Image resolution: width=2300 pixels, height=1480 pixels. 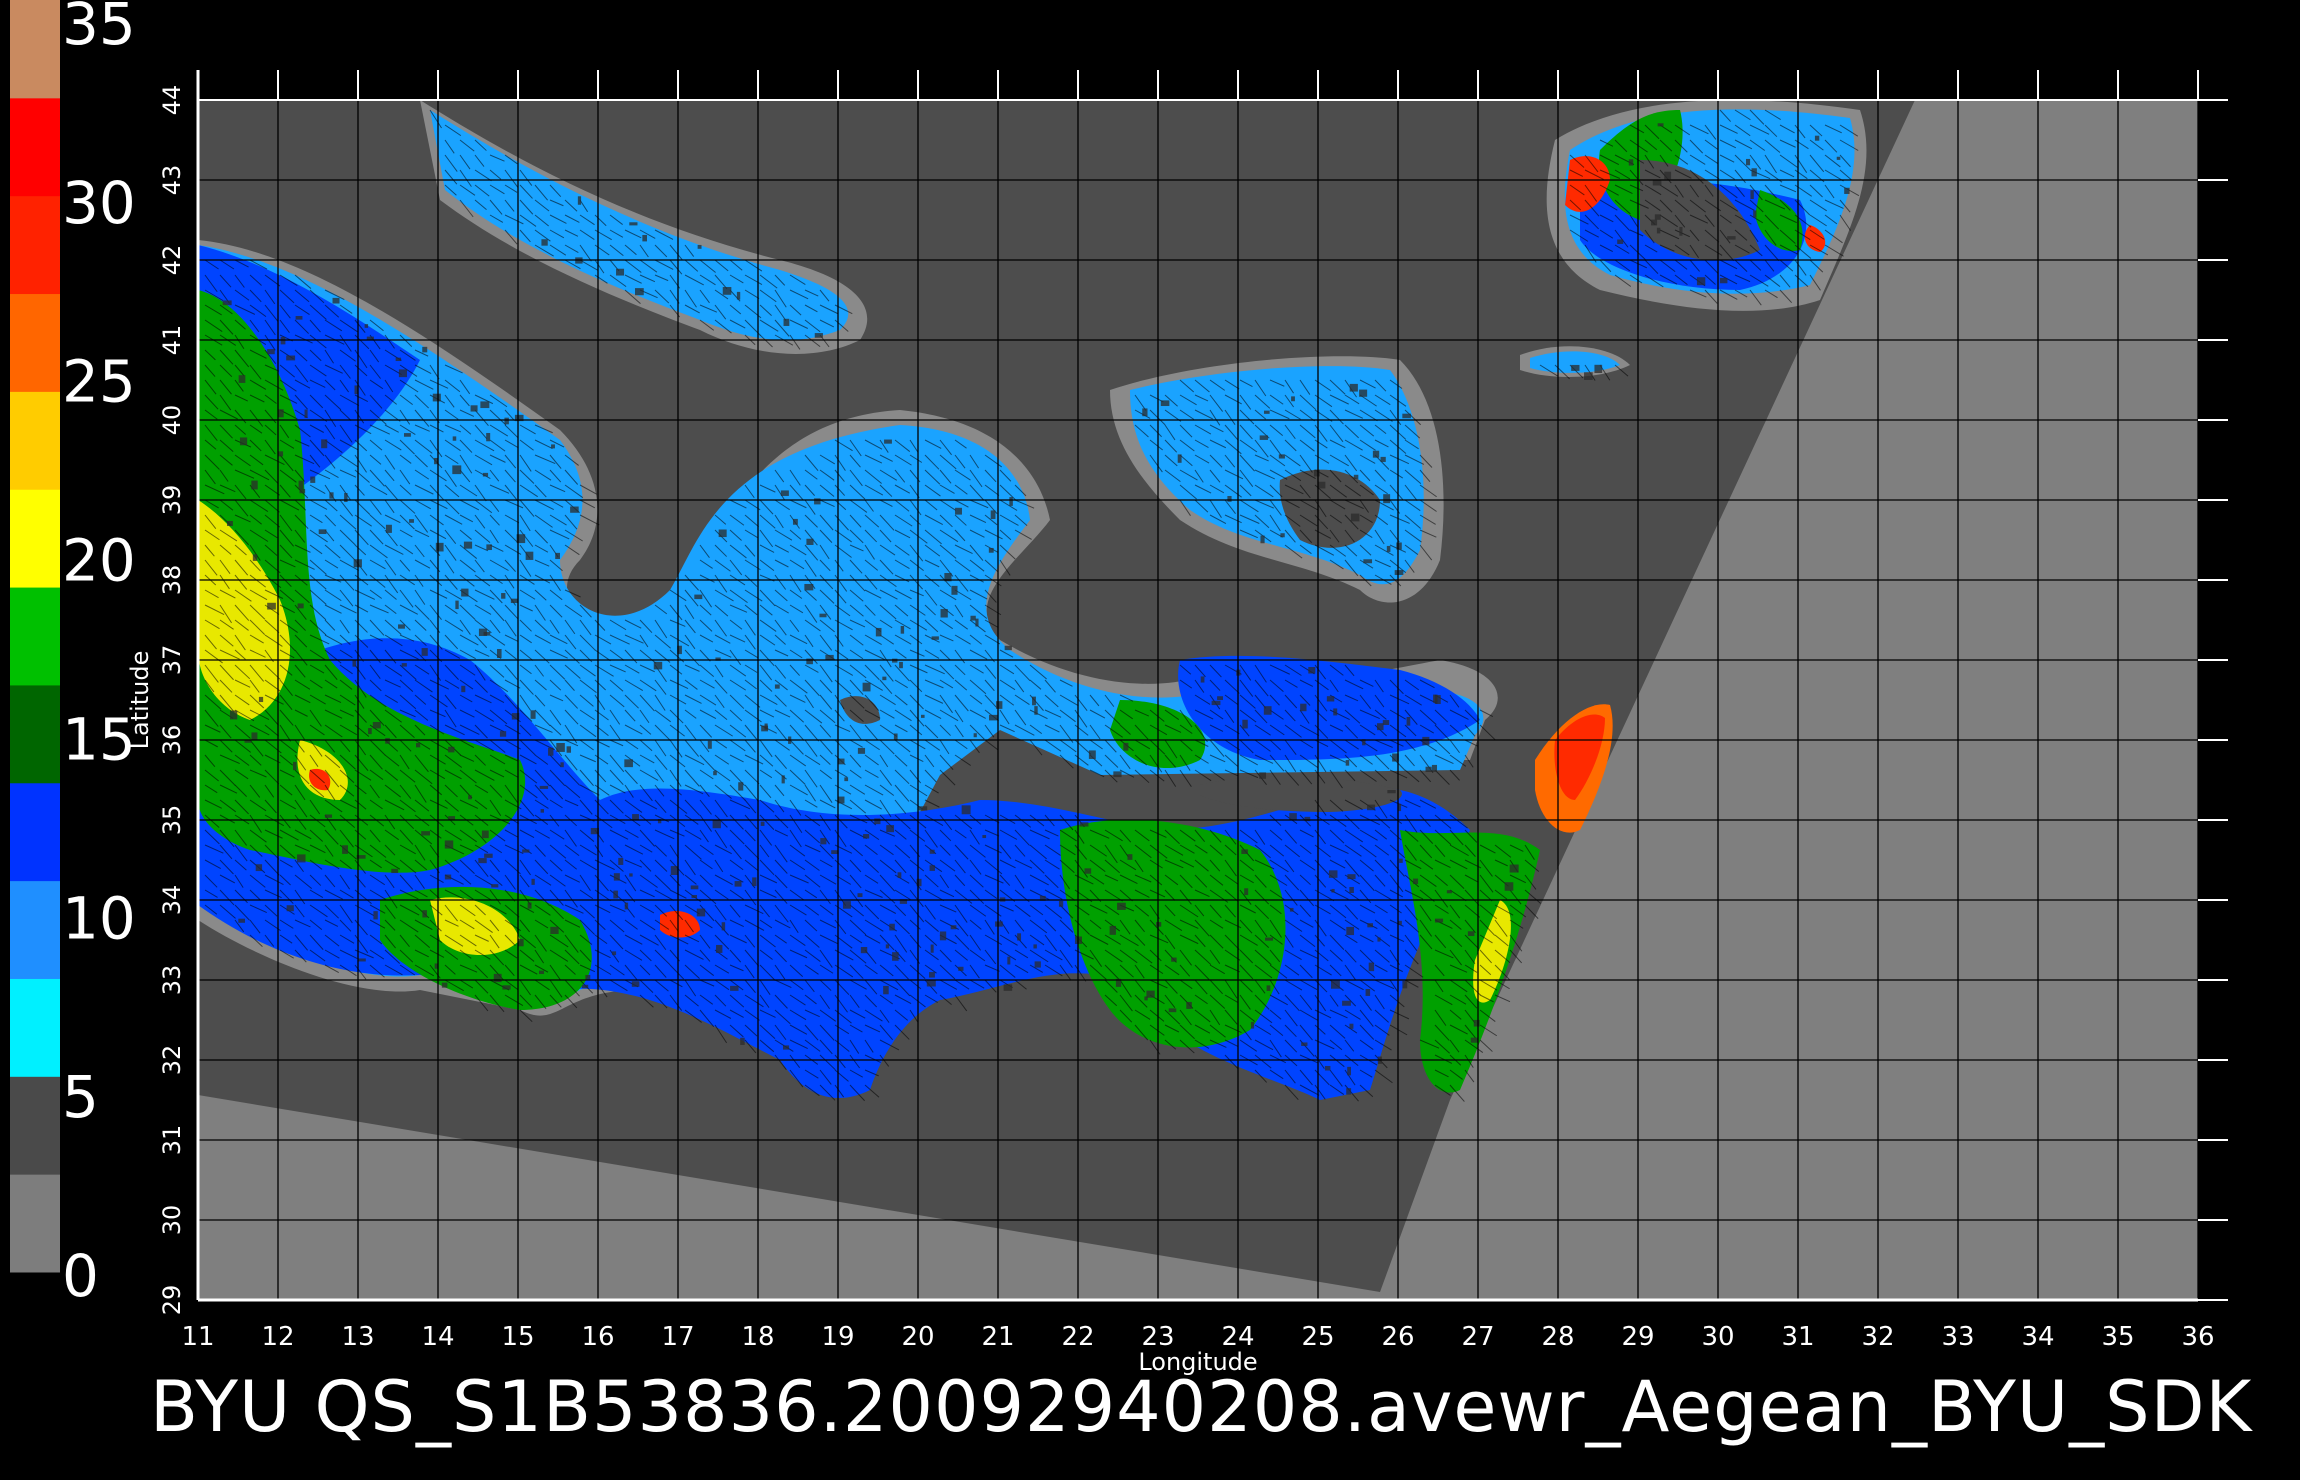 I want to click on longitude-tick-label: 26, so click(x=1397, y=1337).